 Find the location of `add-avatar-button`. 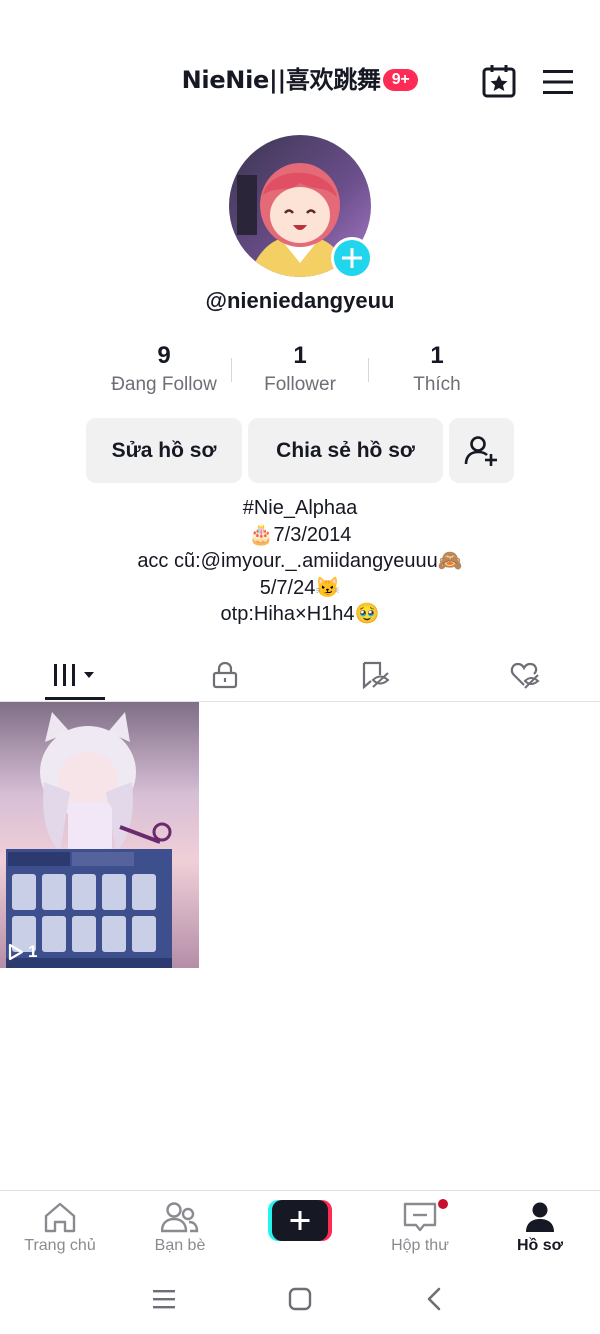

add-avatar-button is located at coordinates (352, 258).